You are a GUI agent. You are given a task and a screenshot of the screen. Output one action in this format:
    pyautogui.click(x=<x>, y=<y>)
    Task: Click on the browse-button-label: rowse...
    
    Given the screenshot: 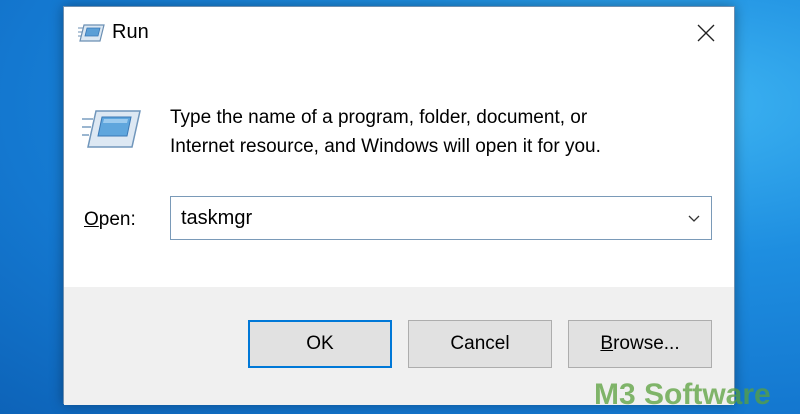 What is the action you would take?
    pyautogui.click(x=646, y=343)
    